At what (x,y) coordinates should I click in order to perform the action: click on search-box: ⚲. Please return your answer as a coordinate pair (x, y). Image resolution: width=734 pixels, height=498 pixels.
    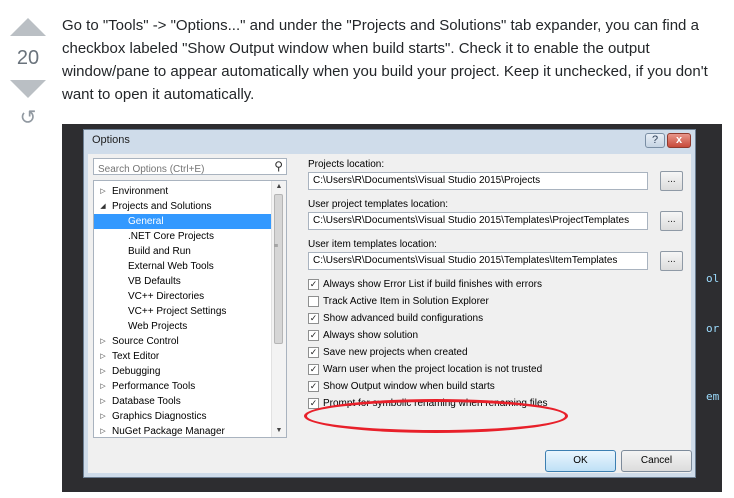
    Looking at the image, I should click on (190, 167).